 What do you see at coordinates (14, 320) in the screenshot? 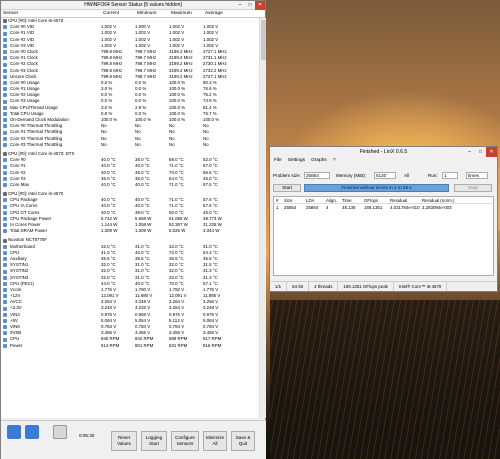
I see `cell-text: +5V` at bounding box center [14, 320].